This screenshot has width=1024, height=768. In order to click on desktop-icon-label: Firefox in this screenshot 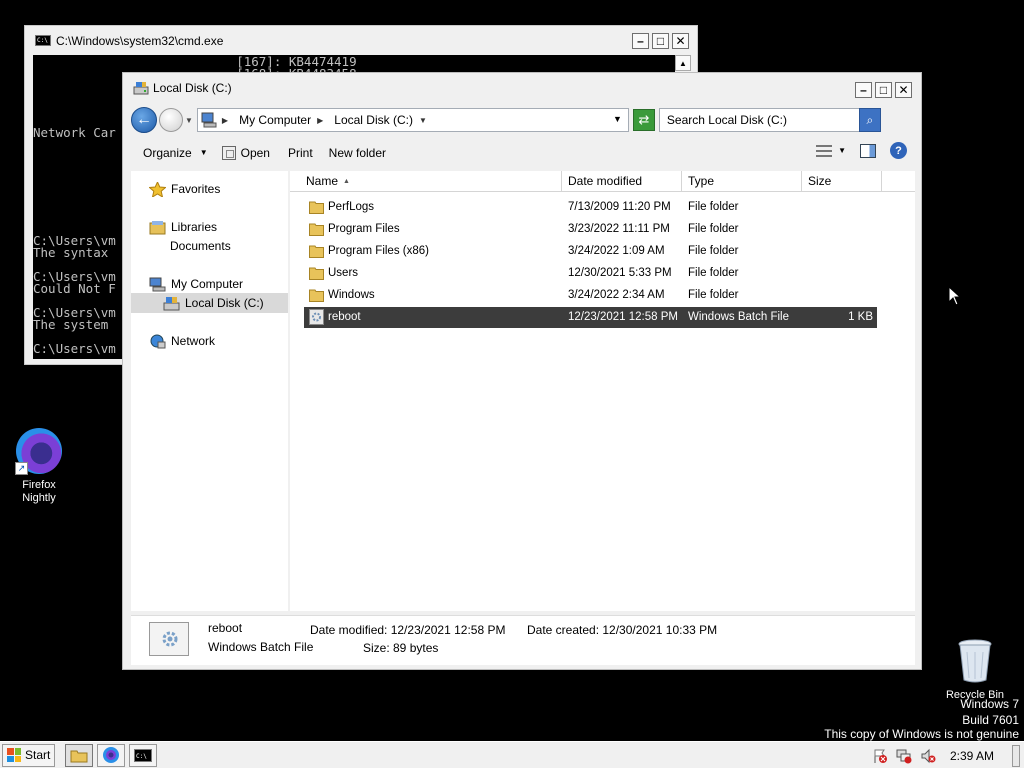, I will do `click(39, 485)`.